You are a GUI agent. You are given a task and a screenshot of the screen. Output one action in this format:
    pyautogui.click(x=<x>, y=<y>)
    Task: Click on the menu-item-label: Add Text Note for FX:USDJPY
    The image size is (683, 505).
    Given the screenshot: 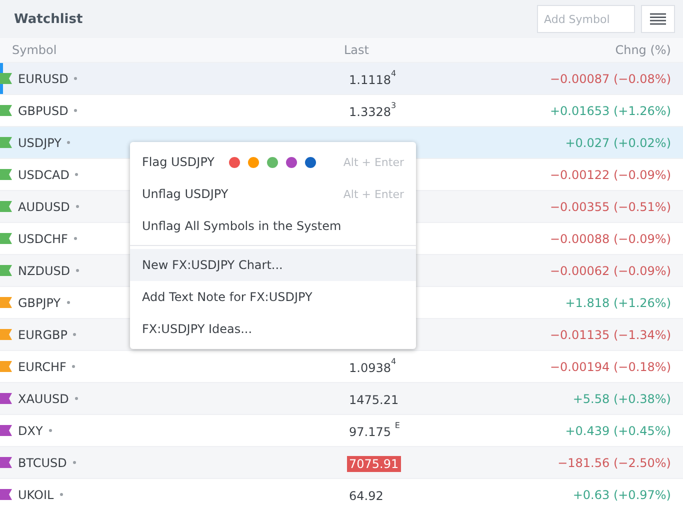 What is the action you would take?
    pyautogui.click(x=227, y=297)
    